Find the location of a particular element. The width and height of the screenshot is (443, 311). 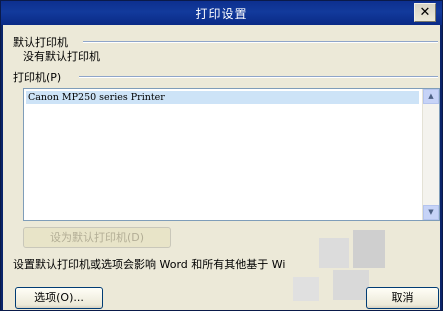

close-icon: ✕ is located at coordinates (425, 12).